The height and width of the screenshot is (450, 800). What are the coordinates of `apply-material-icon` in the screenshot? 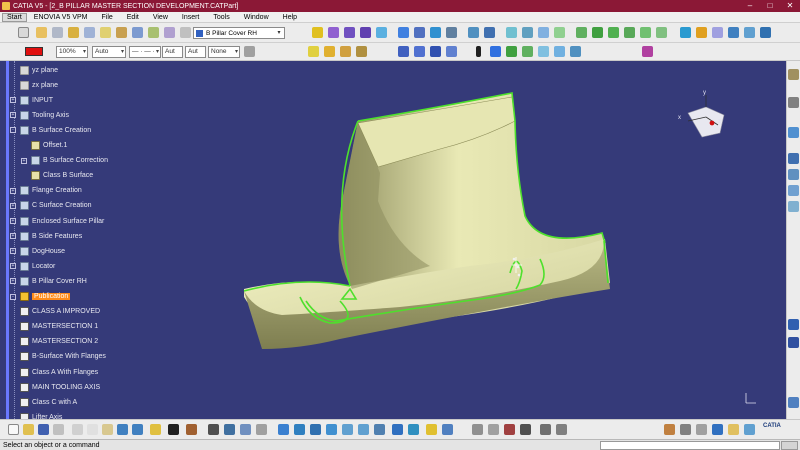 It's located at (509, 429).